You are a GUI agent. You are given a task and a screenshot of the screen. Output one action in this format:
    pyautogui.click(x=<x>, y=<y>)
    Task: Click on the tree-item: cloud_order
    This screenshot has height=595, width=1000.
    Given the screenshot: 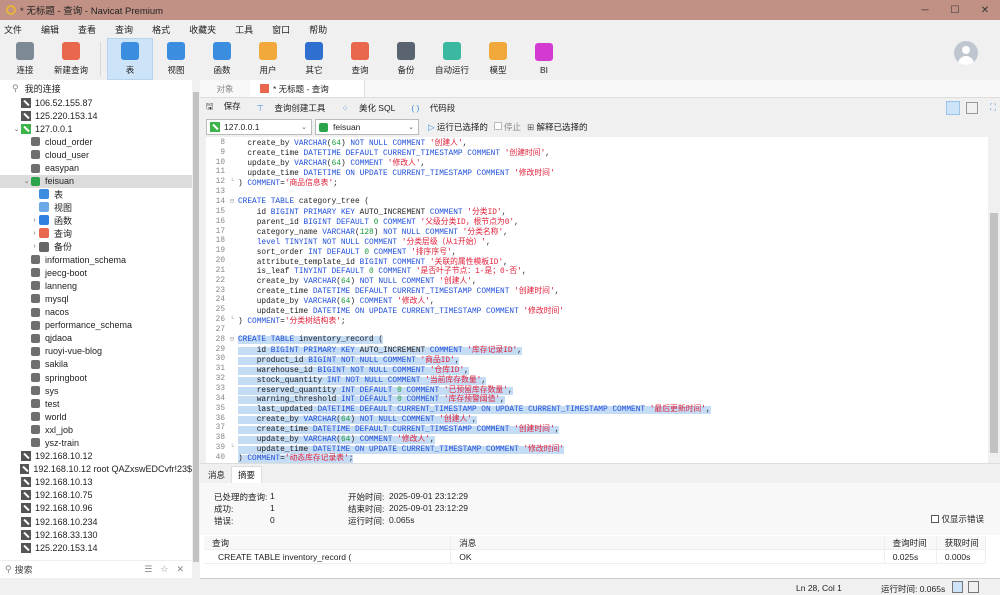 What is the action you would take?
    pyautogui.click(x=96, y=141)
    